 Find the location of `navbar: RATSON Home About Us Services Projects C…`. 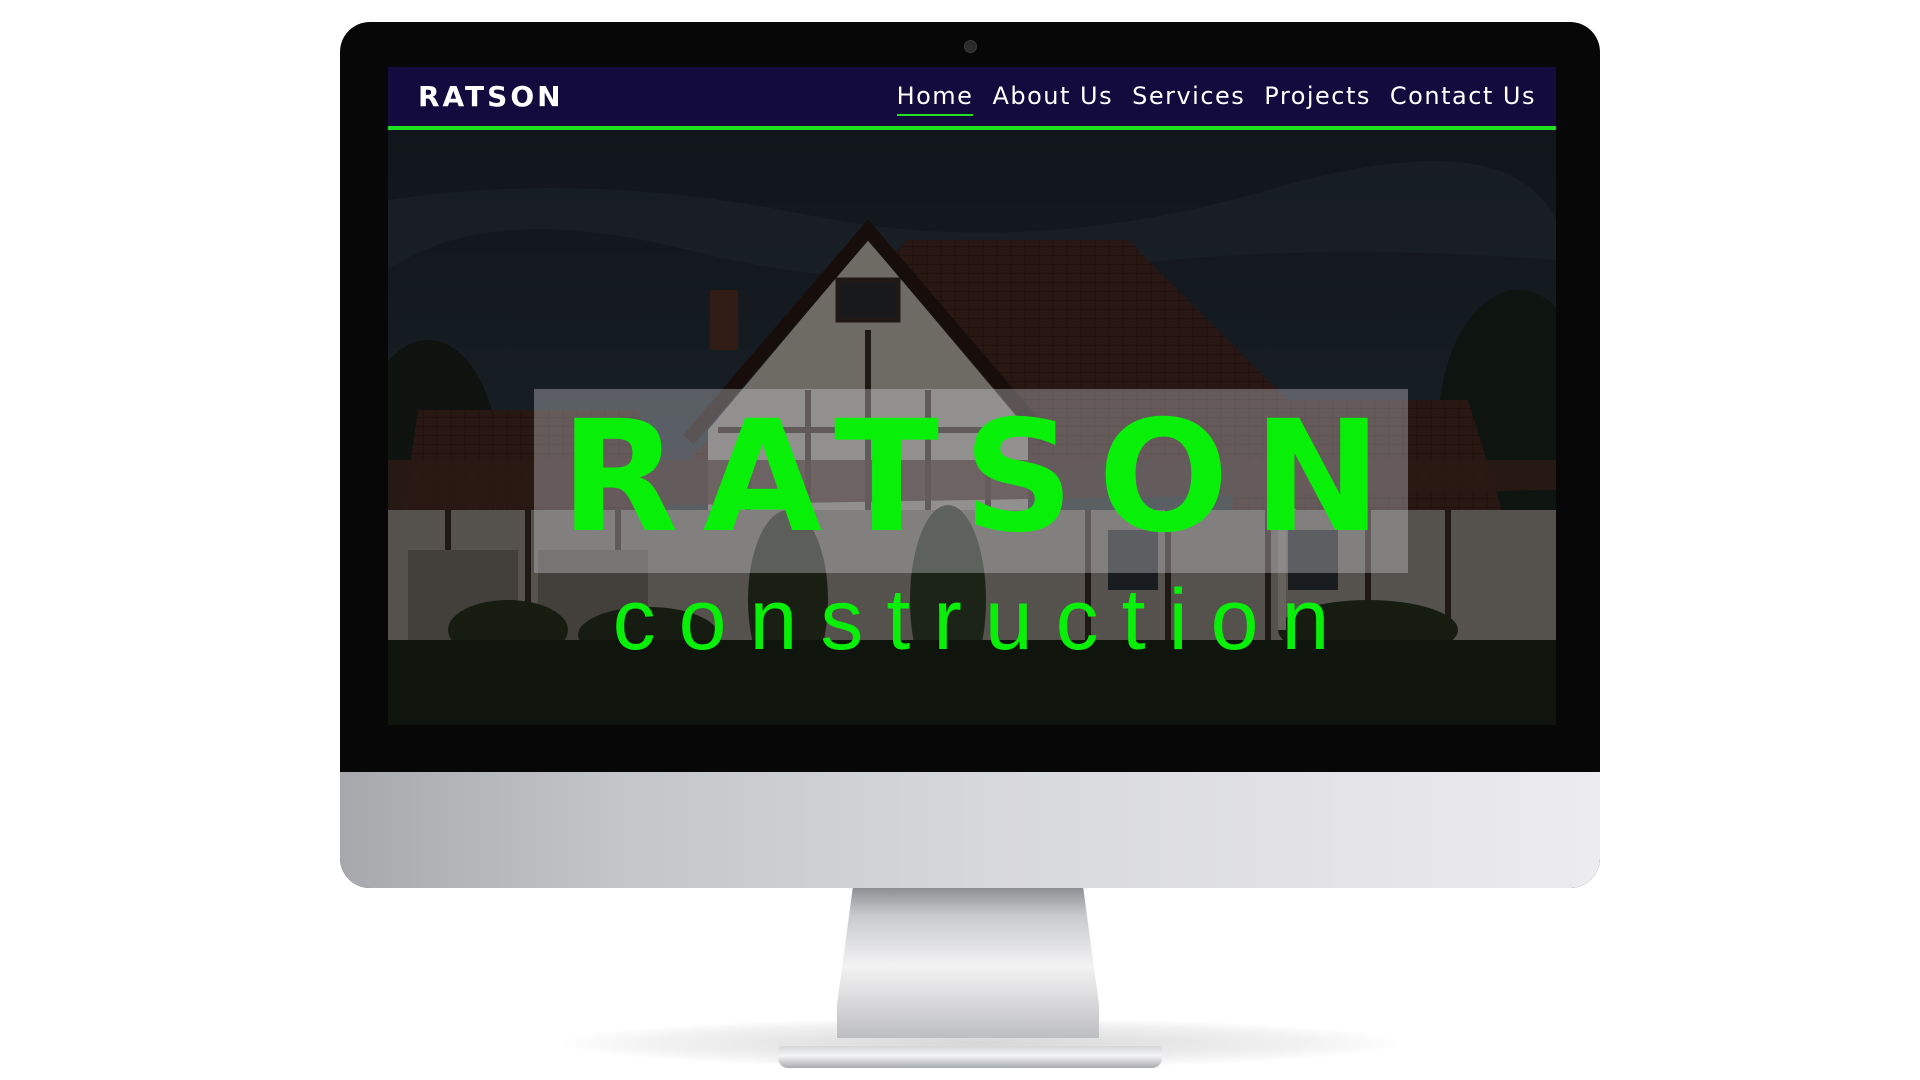

navbar: RATSON Home About Us Services Projects C… is located at coordinates (972, 98).